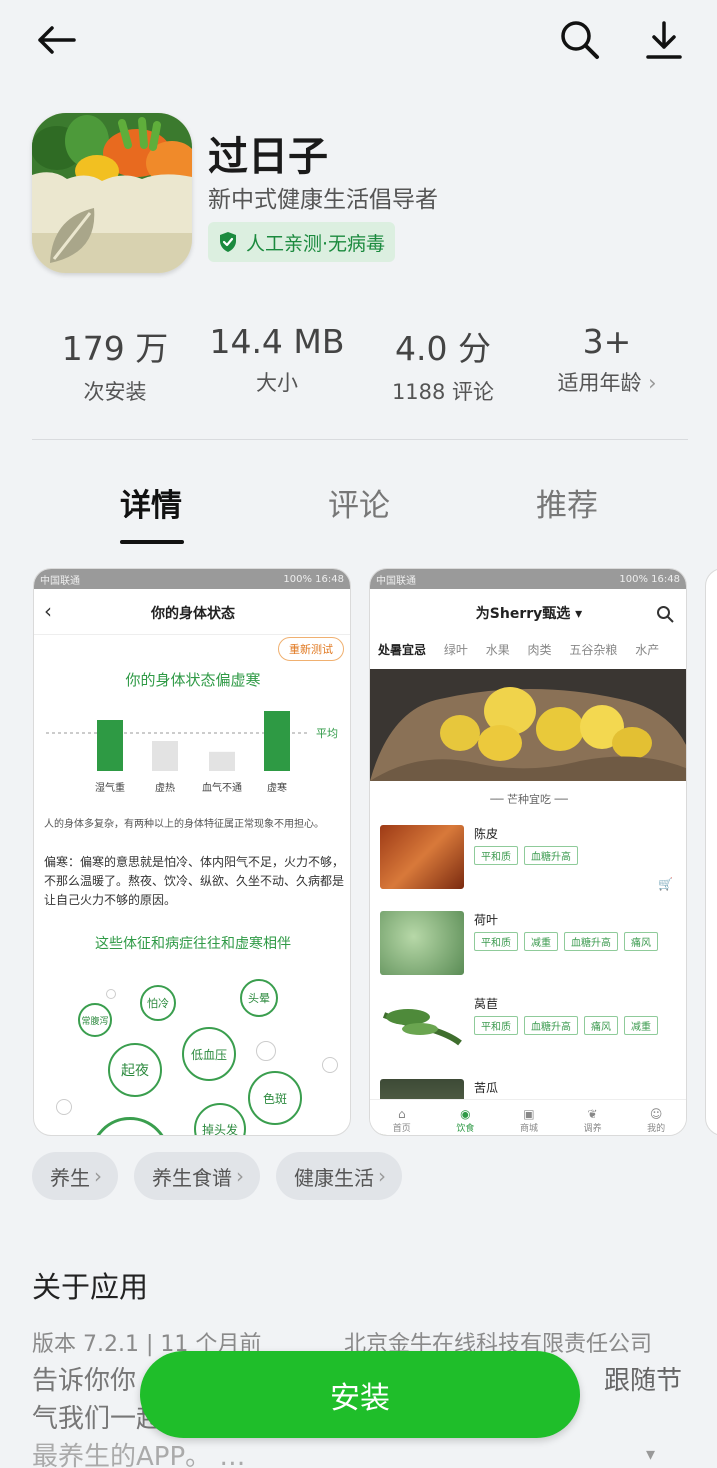 Image resolution: width=717 pixels, height=1468 pixels. What do you see at coordinates (184, 824) in the screenshot?
I see `note-text: 人的身体多复杂，有两种以上的身体特征属正常现象不用担心。` at bounding box center [184, 824].